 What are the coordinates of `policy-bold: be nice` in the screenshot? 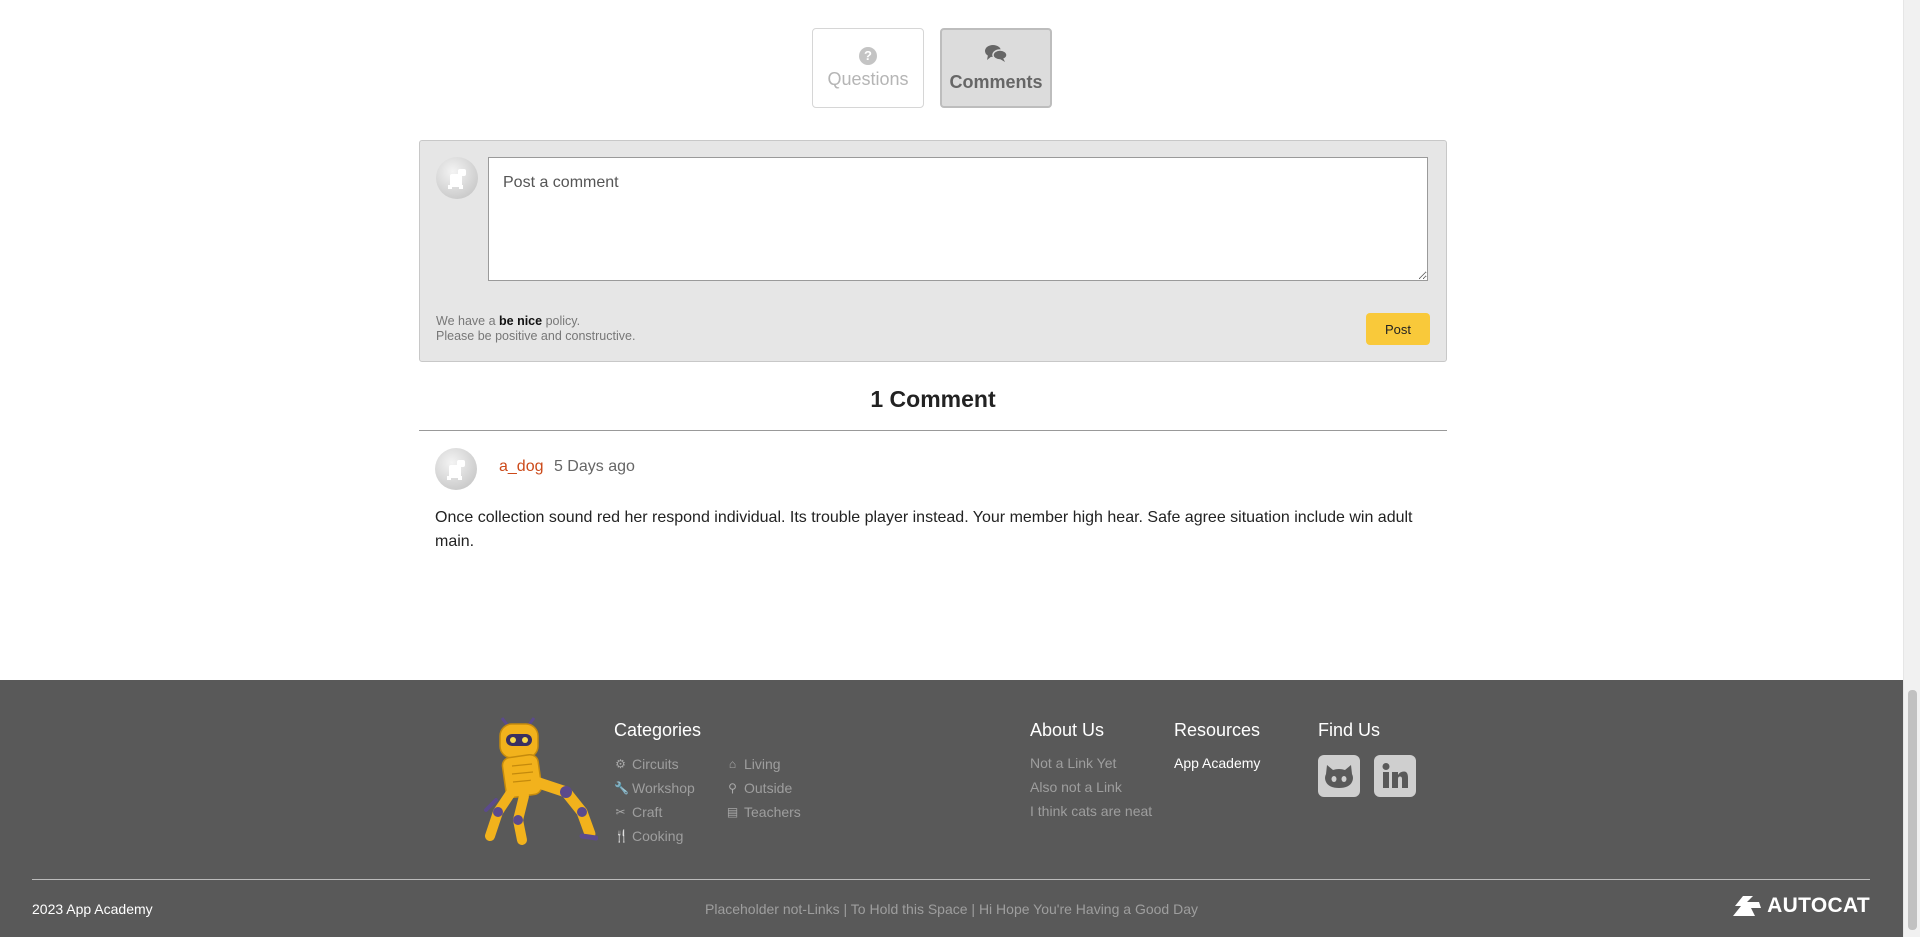 It's located at (521, 321).